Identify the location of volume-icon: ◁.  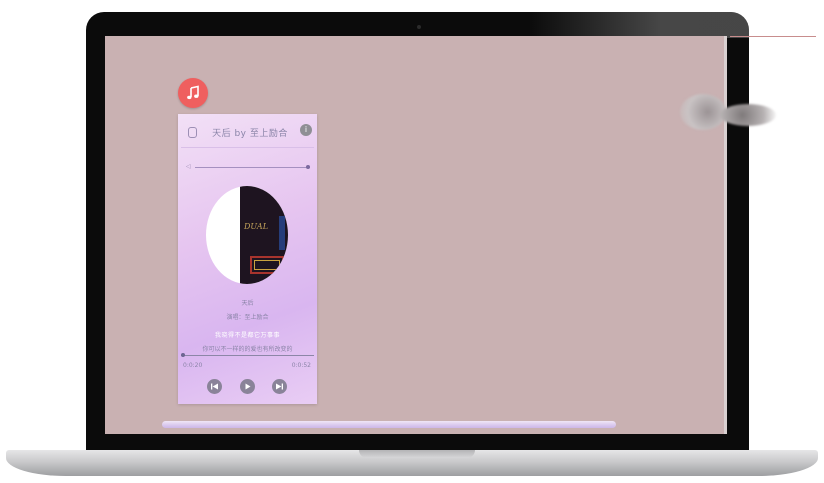
(188, 166).